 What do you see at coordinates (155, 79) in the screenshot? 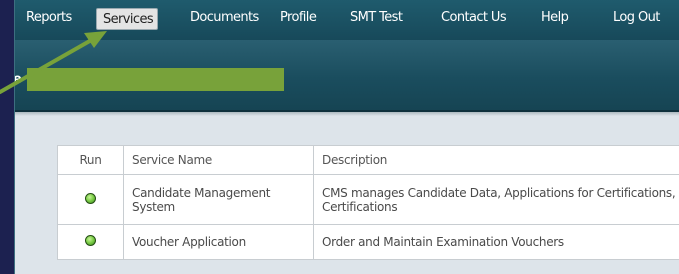
I see `redaction-block` at bounding box center [155, 79].